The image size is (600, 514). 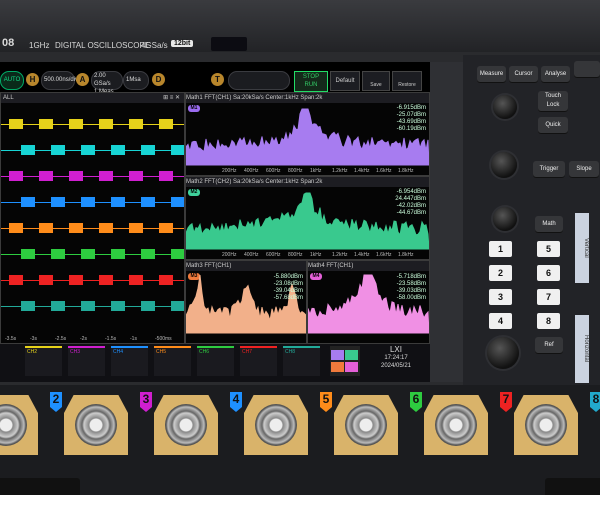 What do you see at coordinates (549, 345) in the screenshot?
I see `ref-button: Ref` at bounding box center [549, 345].